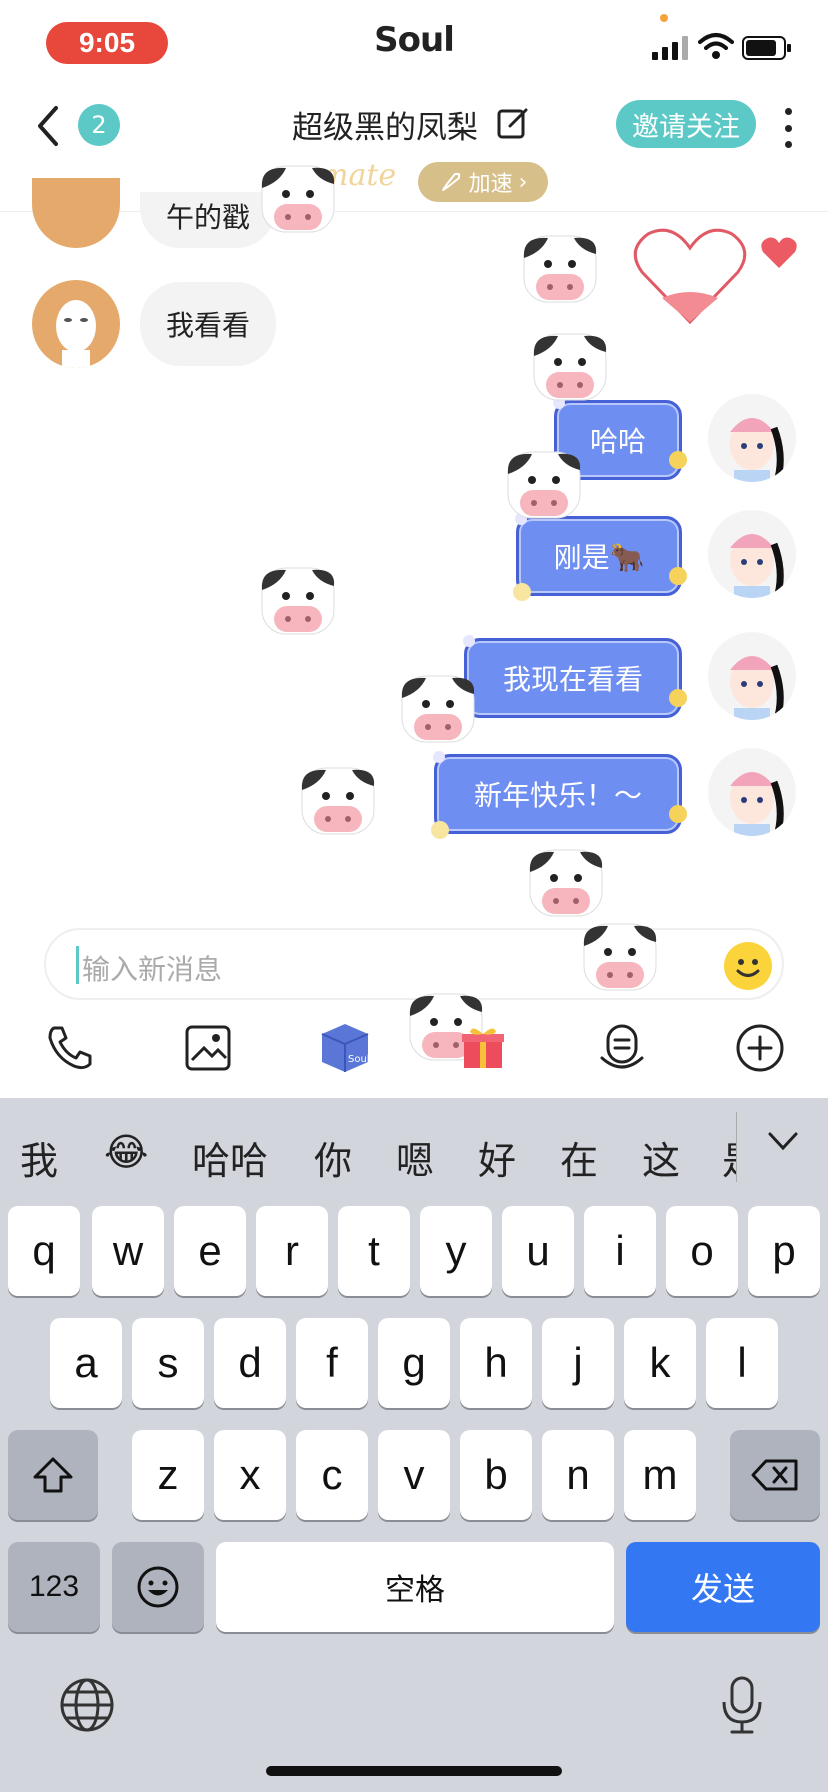  What do you see at coordinates (660, 1475) in the screenshot?
I see `key-m: m` at bounding box center [660, 1475].